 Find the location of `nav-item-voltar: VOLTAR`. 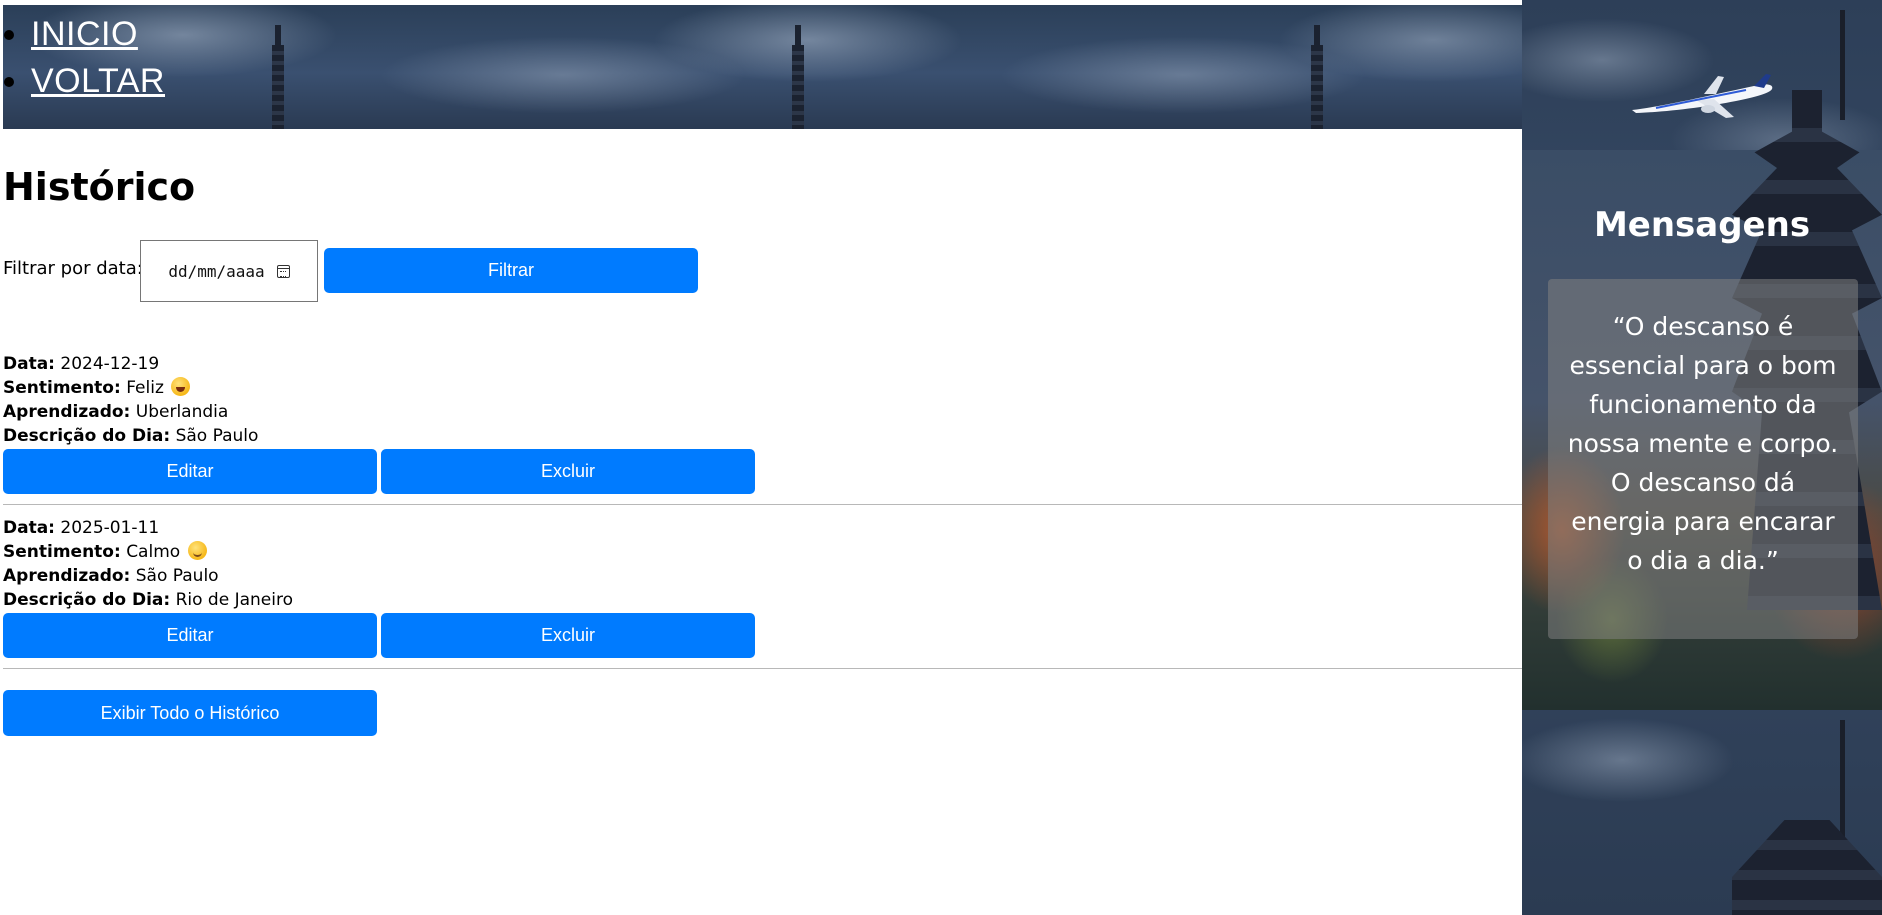

nav-item-voltar: VOLTAR is located at coordinates (98, 81).